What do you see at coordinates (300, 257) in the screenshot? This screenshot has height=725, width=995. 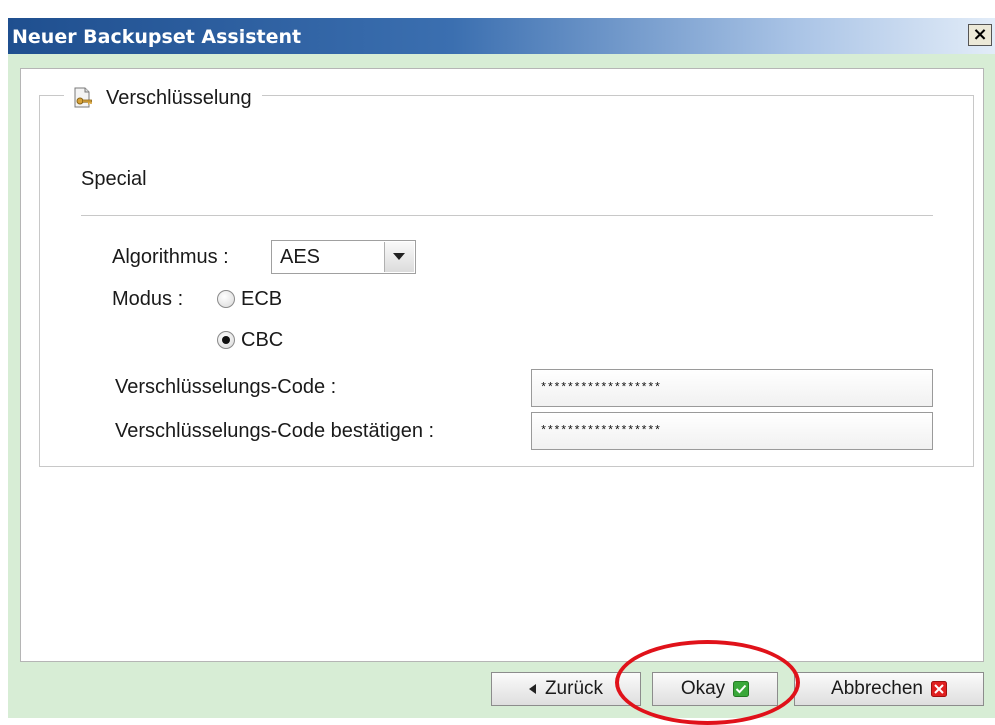 I see `algorithm-selected-value: AES` at bounding box center [300, 257].